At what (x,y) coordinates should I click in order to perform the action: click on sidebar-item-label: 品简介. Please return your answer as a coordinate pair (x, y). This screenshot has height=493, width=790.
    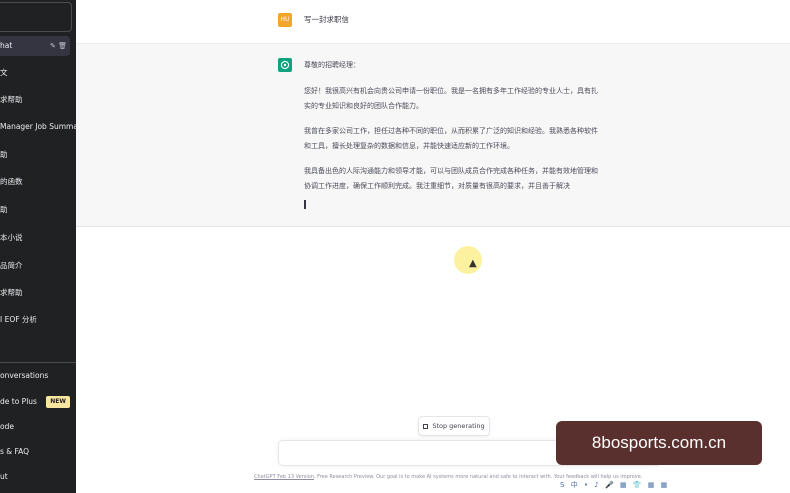
    Looking at the image, I should click on (11, 265).